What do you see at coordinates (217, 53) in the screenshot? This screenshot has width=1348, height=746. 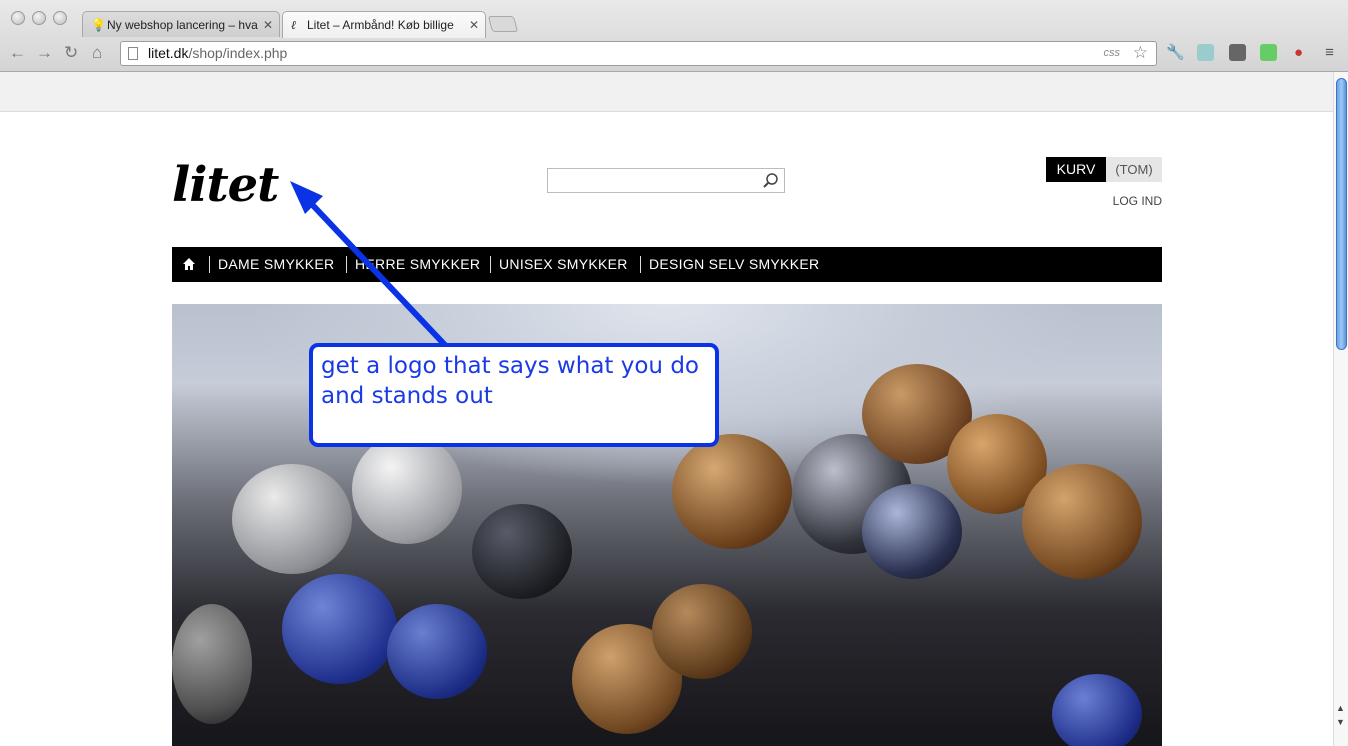 I see `url-text: litet.dk/shop/index.php` at bounding box center [217, 53].